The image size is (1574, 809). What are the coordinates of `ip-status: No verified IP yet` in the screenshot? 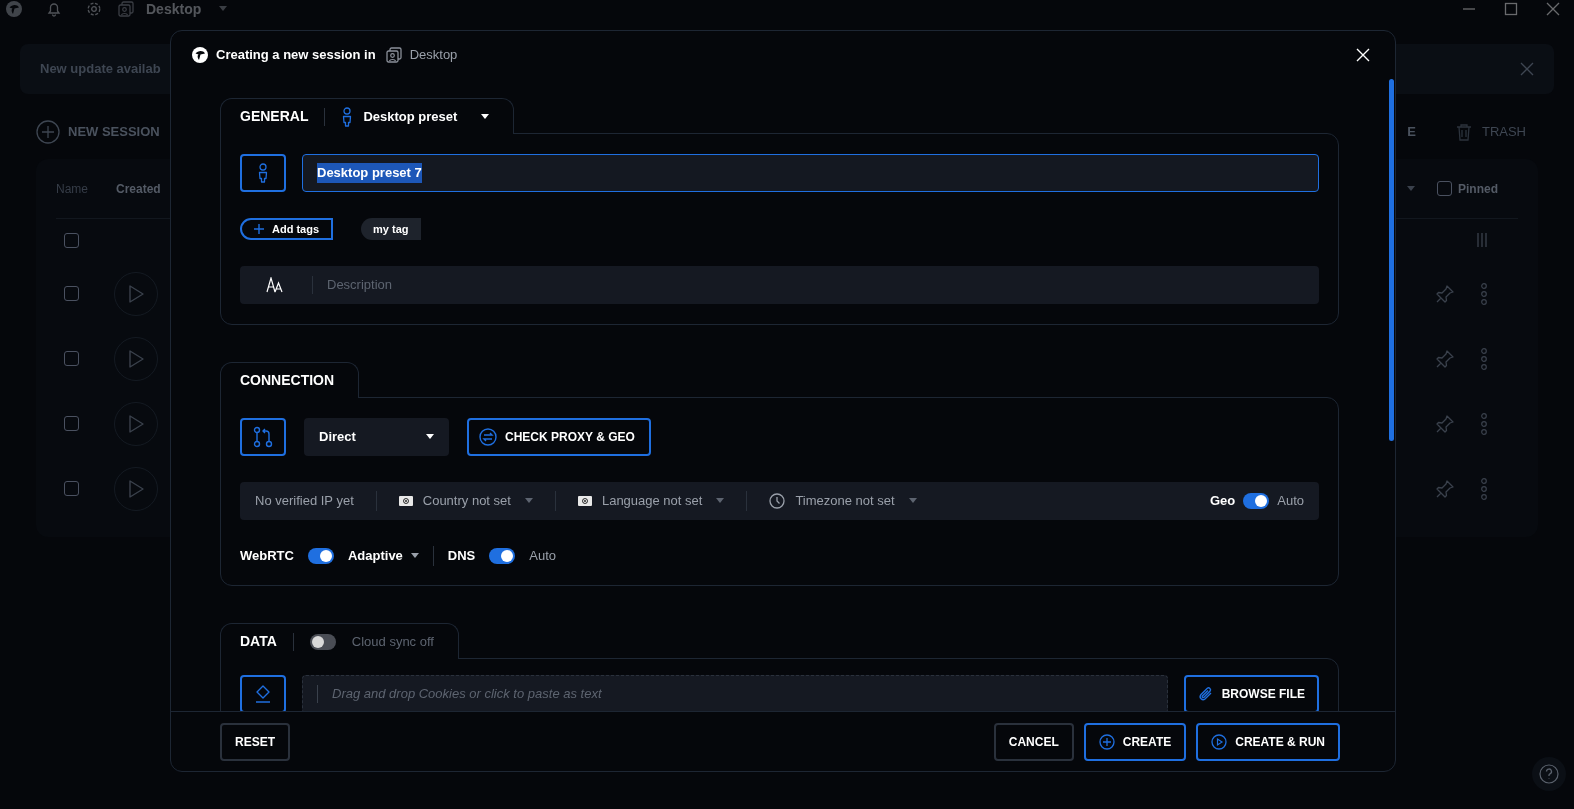 It's located at (304, 501).